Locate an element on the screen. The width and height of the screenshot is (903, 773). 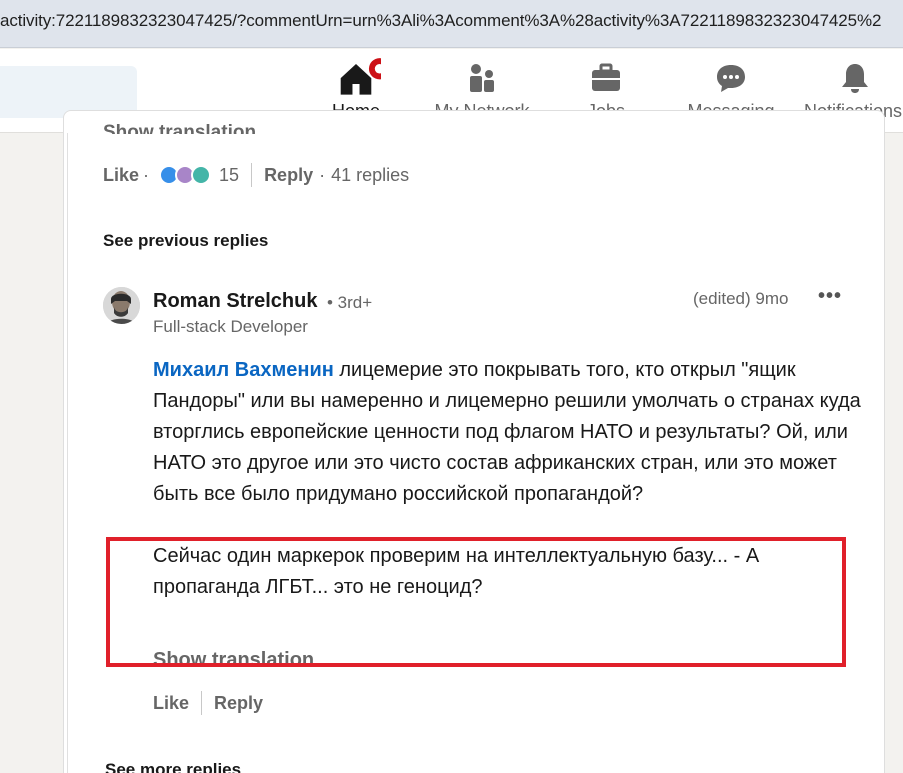
bell-icon is located at coordinates (855, 78).